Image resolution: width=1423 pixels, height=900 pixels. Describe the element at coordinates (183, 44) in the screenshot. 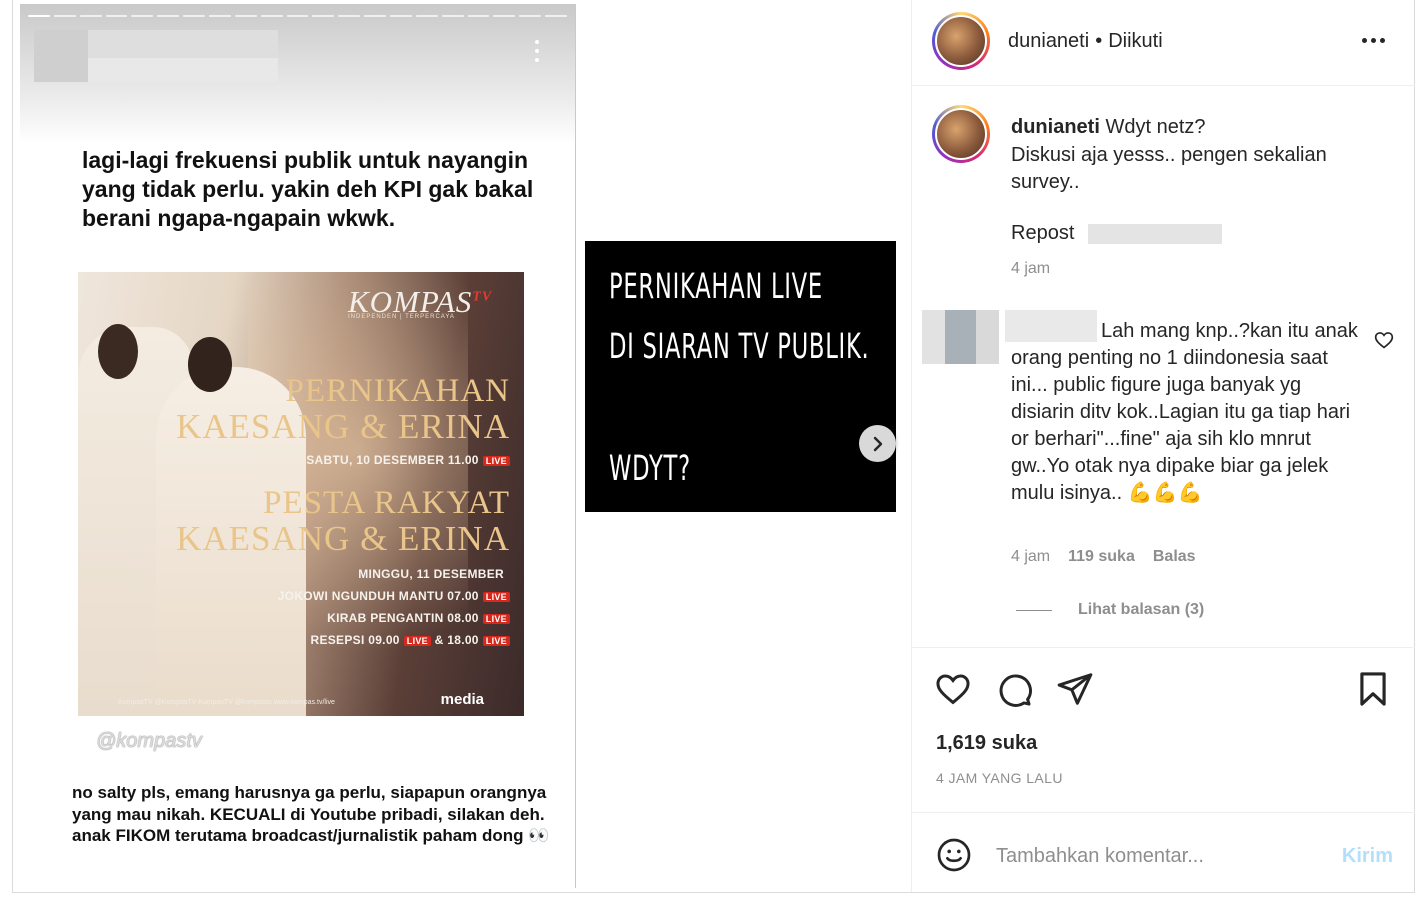

I see `blurred-story-username` at that location.